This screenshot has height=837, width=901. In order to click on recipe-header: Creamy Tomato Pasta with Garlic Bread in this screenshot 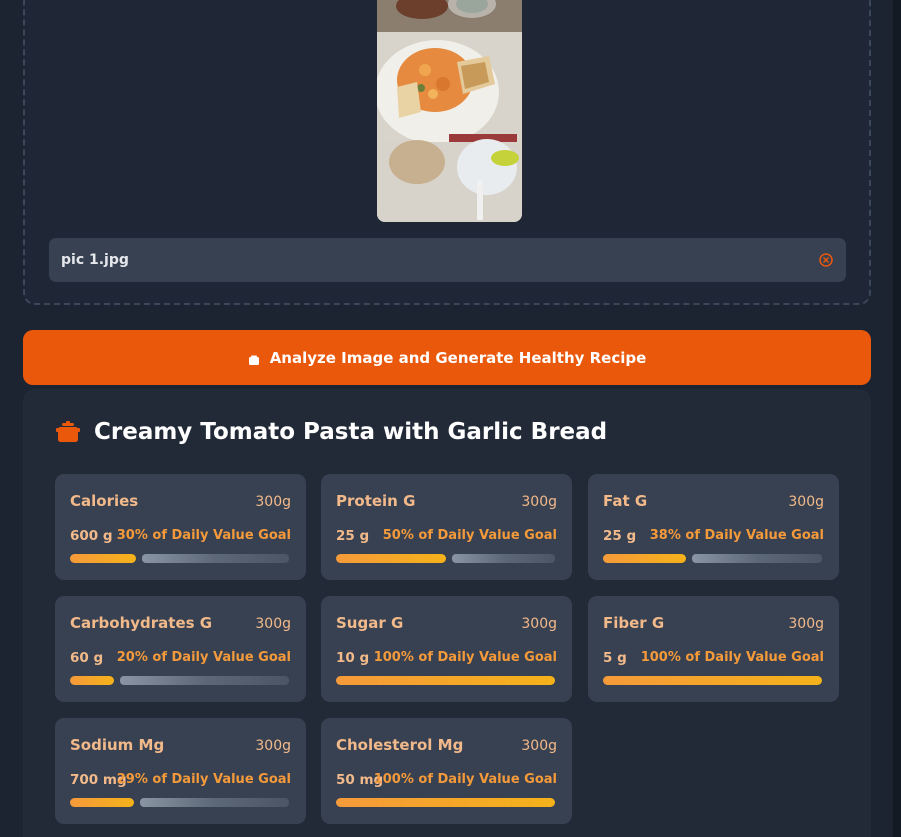, I will do `click(331, 432)`.